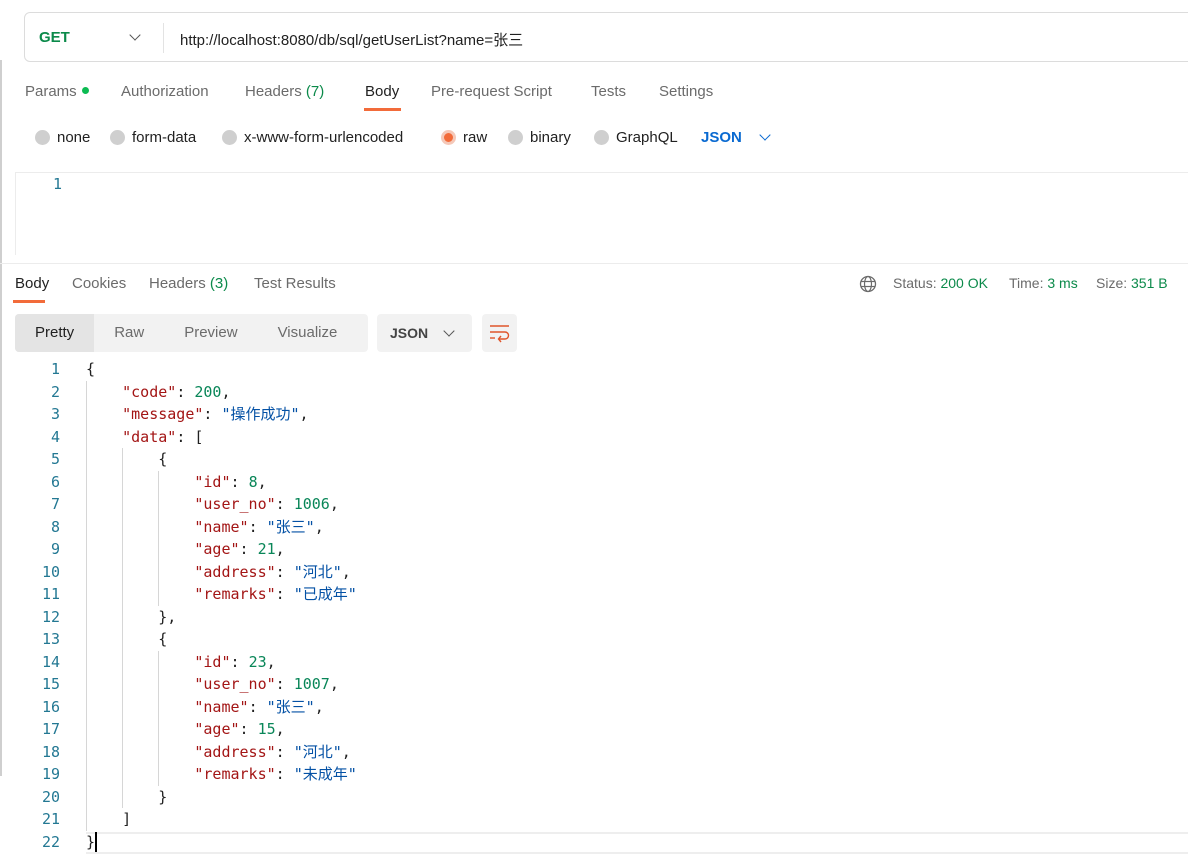 Image resolution: width=1188 pixels, height=860 pixels. I want to click on tab-headers: Headers (7), so click(284, 91).